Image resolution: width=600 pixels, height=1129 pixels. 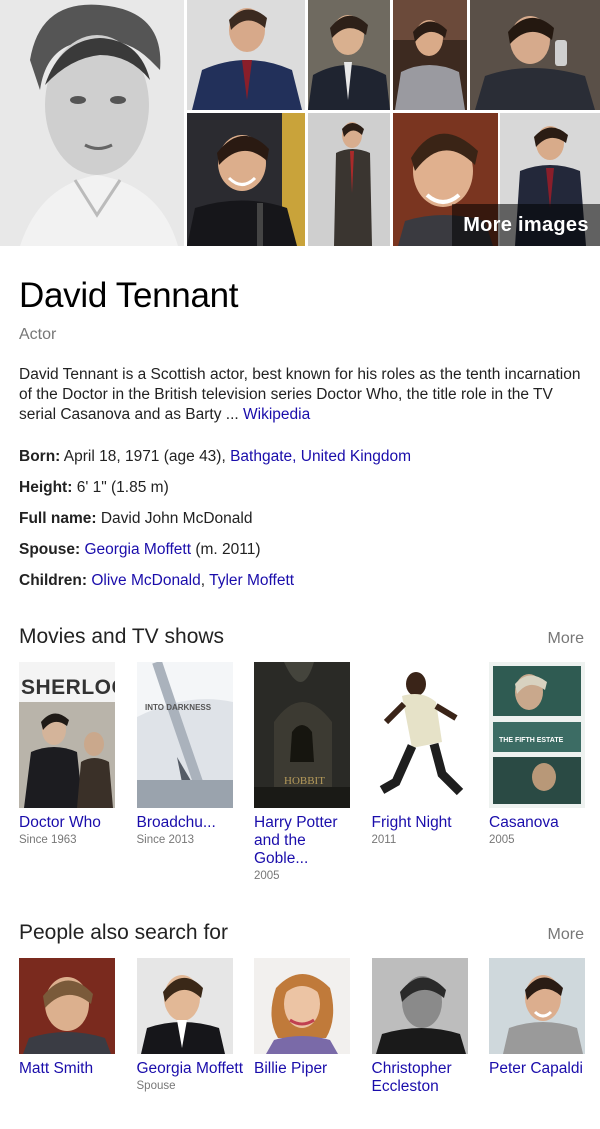 What do you see at coordinates (251, 580) in the screenshot?
I see `child-link-2: Tyler Moffett` at bounding box center [251, 580].